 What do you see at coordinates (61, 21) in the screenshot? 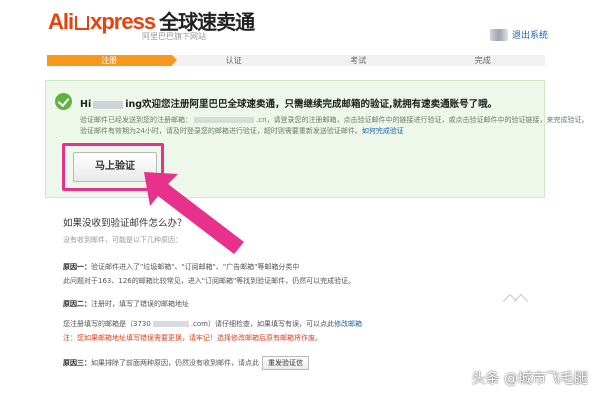
I see `logo-ali-text: Ali` at bounding box center [61, 21].